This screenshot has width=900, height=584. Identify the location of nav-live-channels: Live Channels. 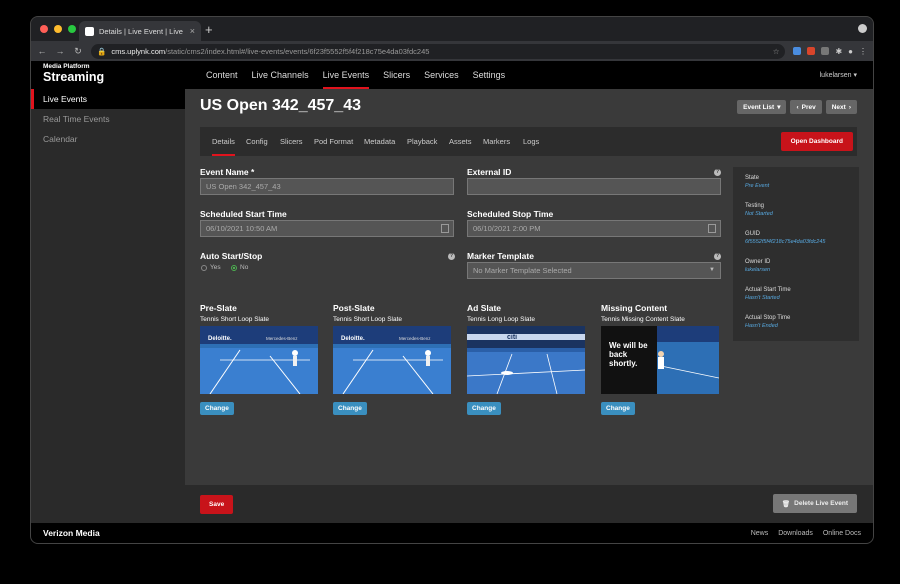
(280, 75).